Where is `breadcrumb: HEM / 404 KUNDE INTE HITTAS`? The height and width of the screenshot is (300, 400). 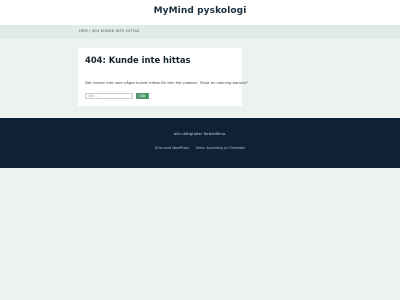 breadcrumb: HEM / 404 KUNDE INTE HITTAS is located at coordinates (109, 31).